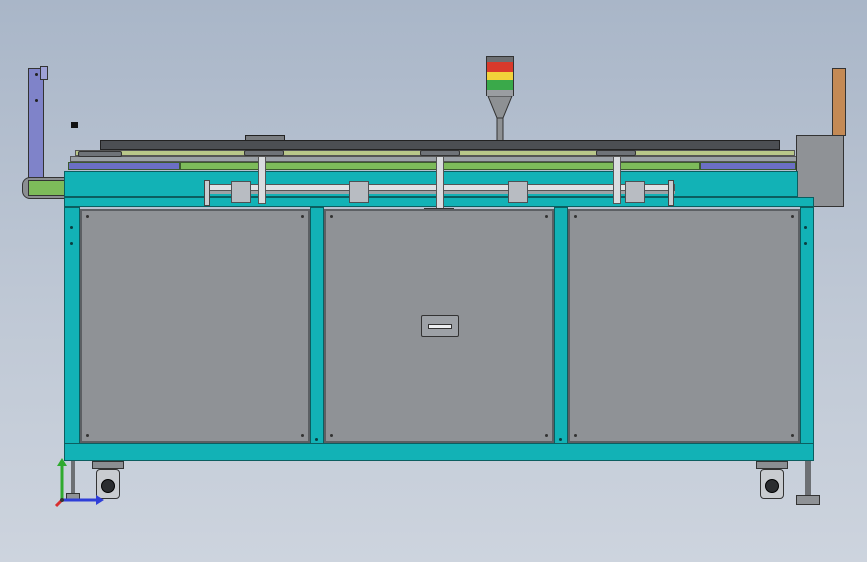 Image resolution: width=867 pixels, height=562 pixels. What do you see at coordinates (671, 193) in the screenshot?
I see `rail-end-cap-right` at bounding box center [671, 193].